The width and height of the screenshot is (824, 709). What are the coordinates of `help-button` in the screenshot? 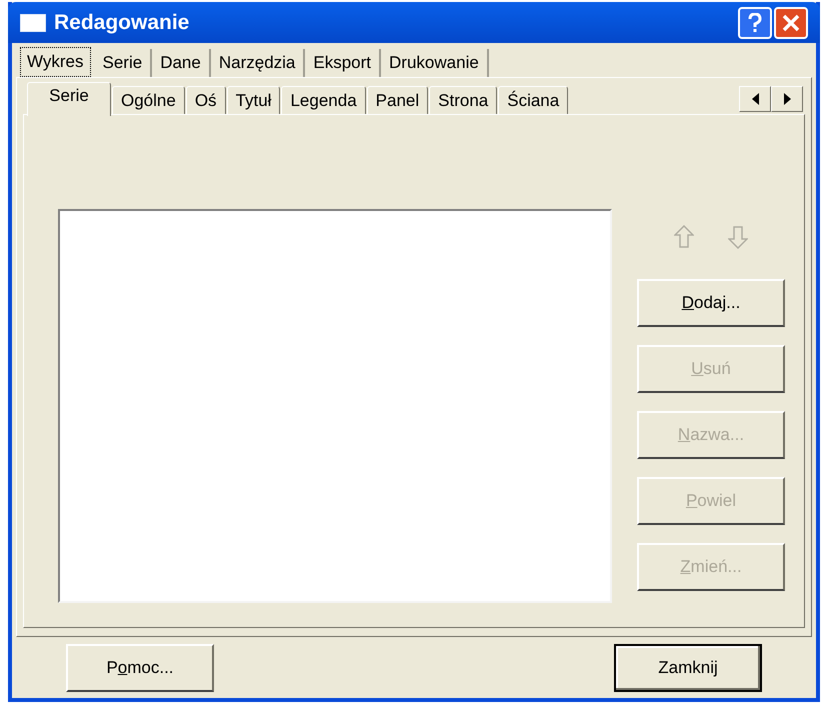 It's located at (755, 22).